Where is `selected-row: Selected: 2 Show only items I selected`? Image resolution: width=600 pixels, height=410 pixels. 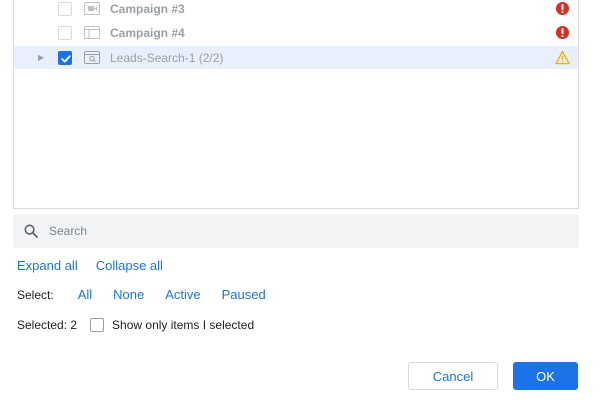
selected-row: Selected: 2 Show only items I selected is located at coordinates (135, 325).